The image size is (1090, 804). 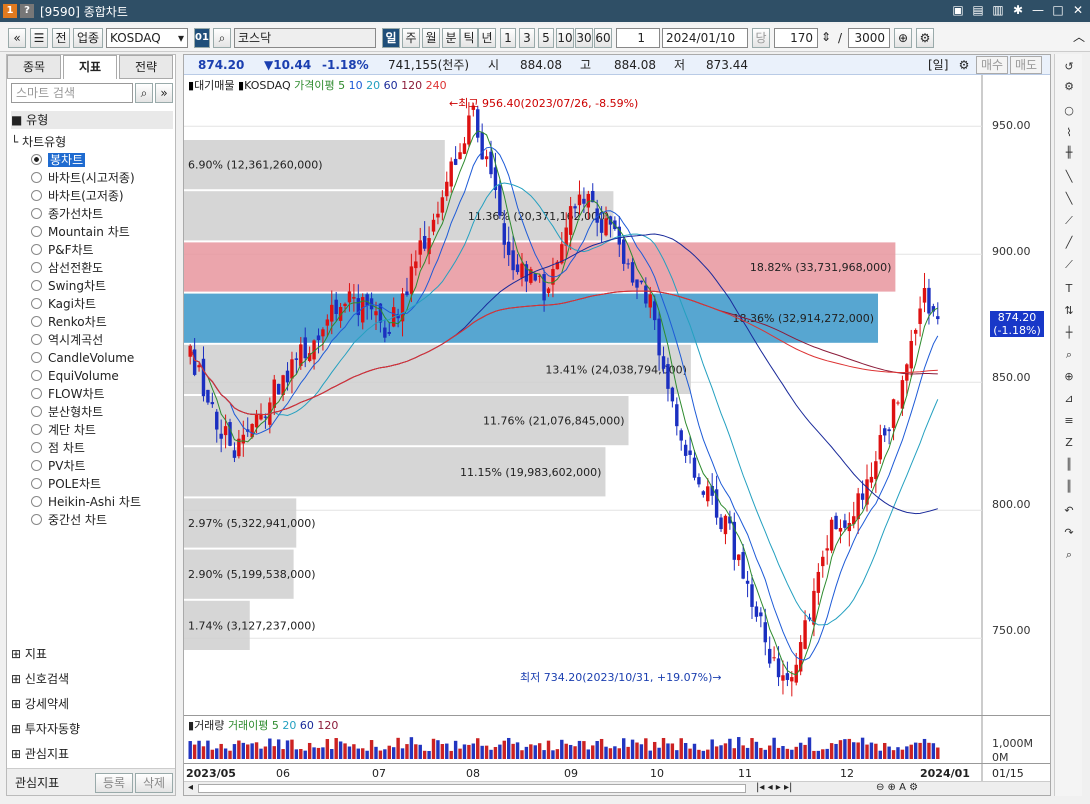 I want to click on folder-favorite: ⊞ 관심지표, so click(x=40, y=754).